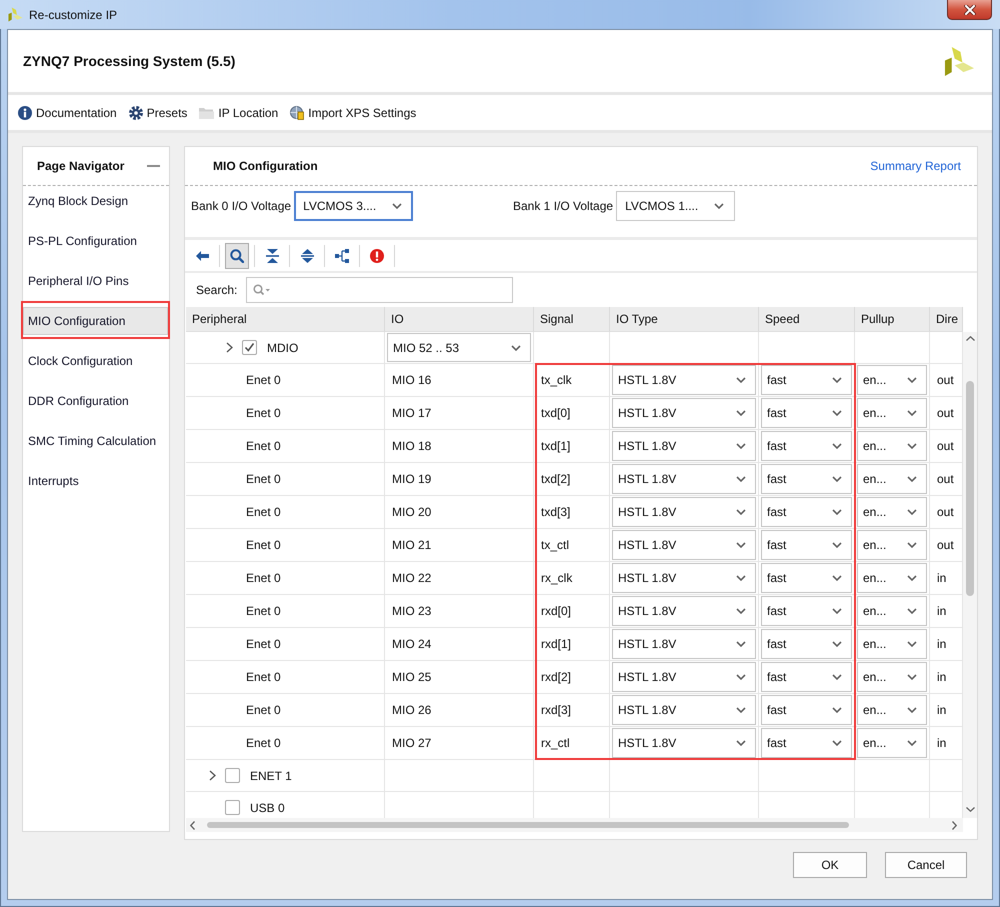 This screenshot has width=1000, height=907. I want to click on nav-item: Interrupts, so click(95, 481).